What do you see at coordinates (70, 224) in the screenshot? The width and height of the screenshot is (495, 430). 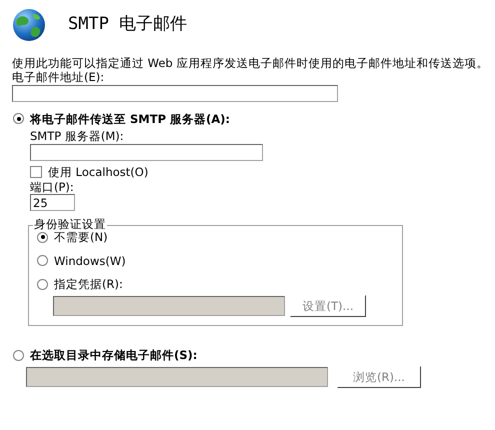 I see `group-title: 身份验证设置` at bounding box center [70, 224].